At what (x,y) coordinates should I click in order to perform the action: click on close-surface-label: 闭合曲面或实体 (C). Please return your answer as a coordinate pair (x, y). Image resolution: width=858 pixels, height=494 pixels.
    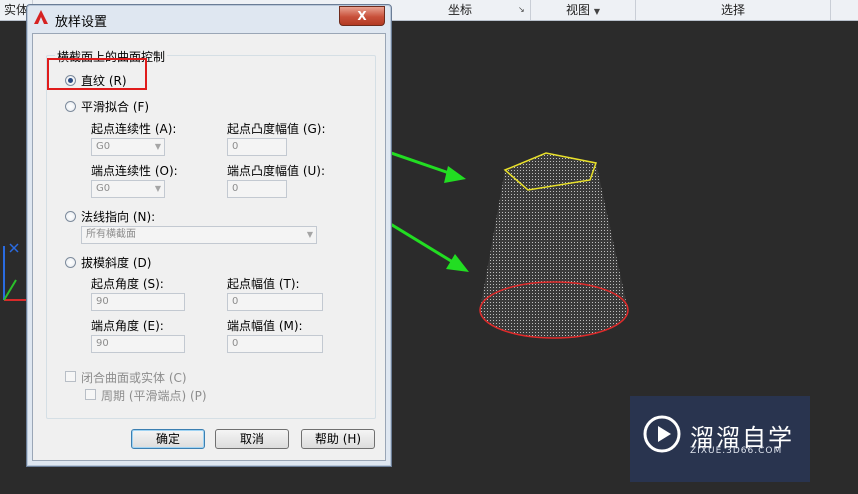
    Looking at the image, I should click on (134, 377).